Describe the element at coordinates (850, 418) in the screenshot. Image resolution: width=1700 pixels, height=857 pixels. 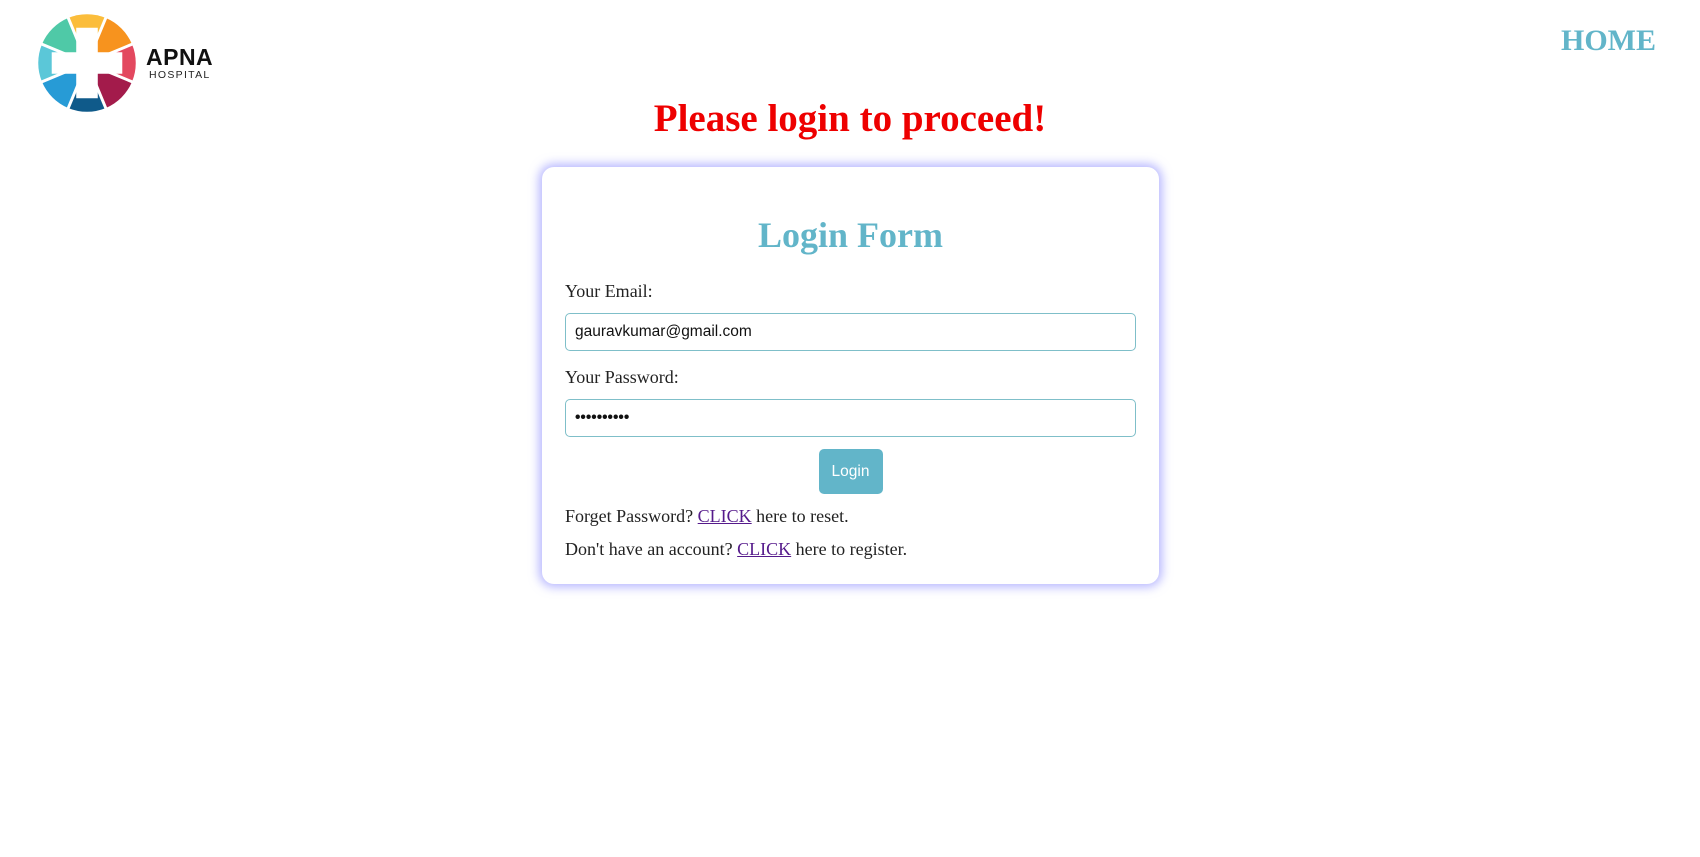
I see `password-input` at that location.